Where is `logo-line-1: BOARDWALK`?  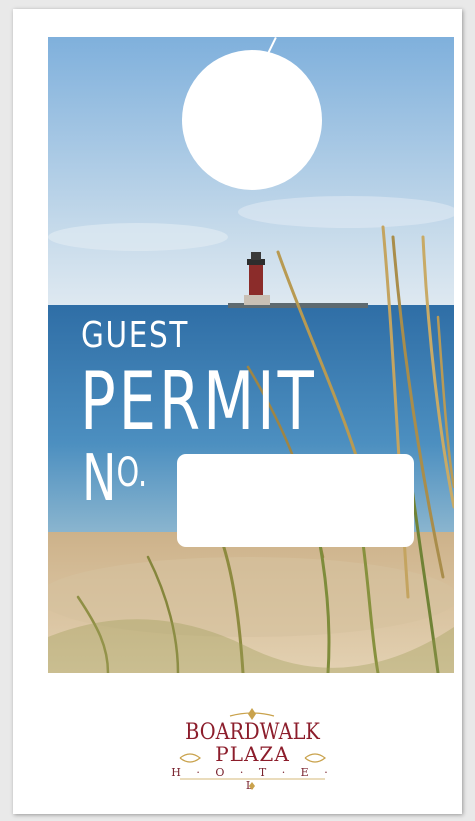
logo-line-1: BOARDWALK is located at coordinates (252, 732).